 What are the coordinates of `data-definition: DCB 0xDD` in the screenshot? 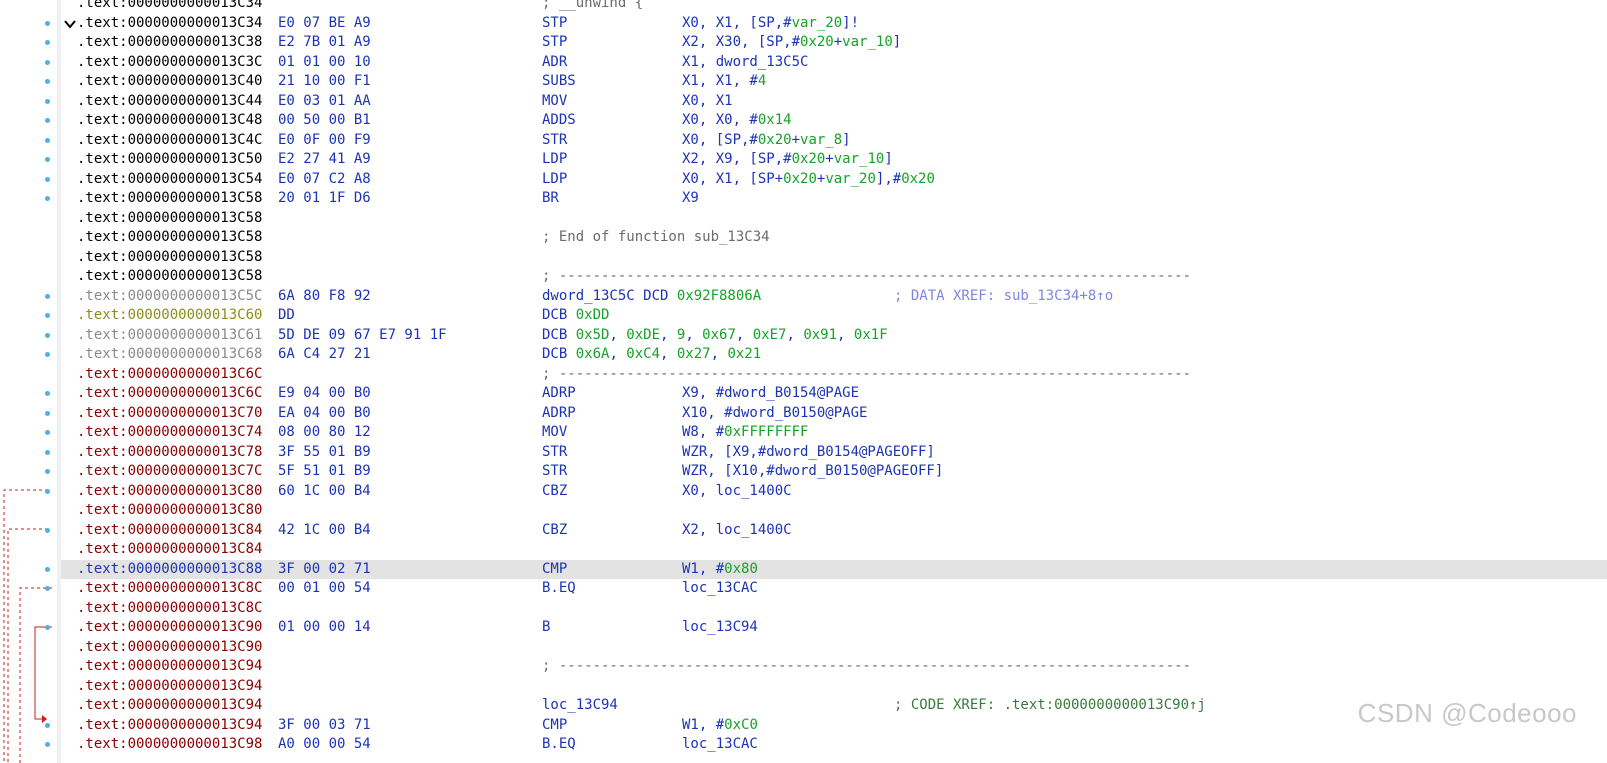 It's located at (575, 316).